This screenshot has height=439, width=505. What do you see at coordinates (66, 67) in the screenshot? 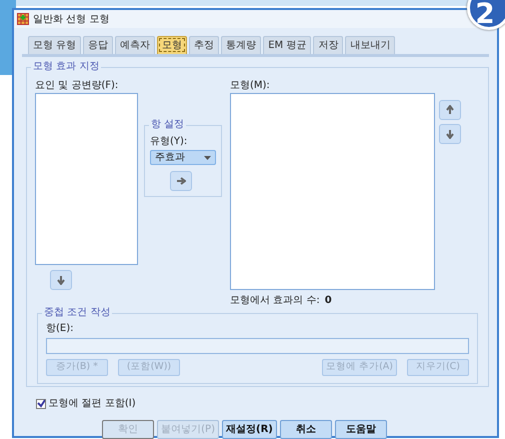
I see `group-title: 모형 효과 지정` at bounding box center [66, 67].